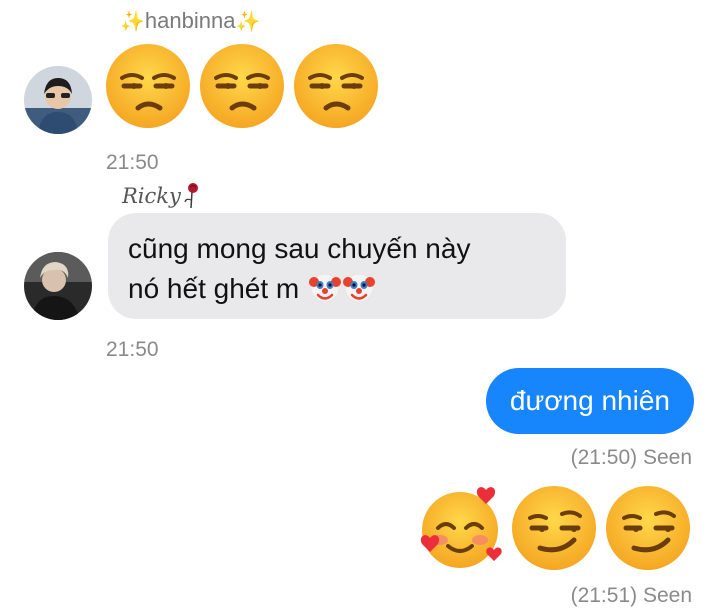 This screenshot has height=608, width=720. What do you see at coordinates (191, 195) in the screenshot?
I see `rose-icon` at bounding box center [191, 195].